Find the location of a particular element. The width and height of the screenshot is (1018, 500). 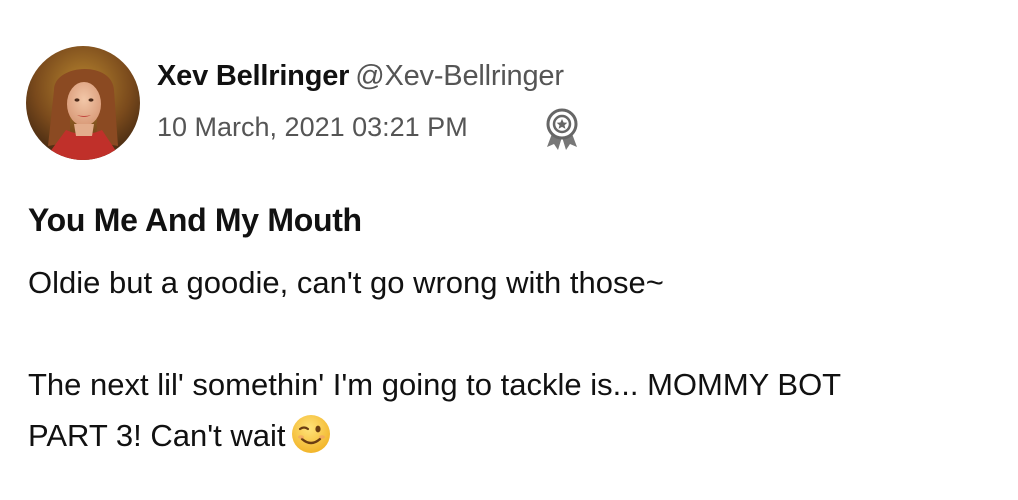

avatar is located at coordinates (83, 103).